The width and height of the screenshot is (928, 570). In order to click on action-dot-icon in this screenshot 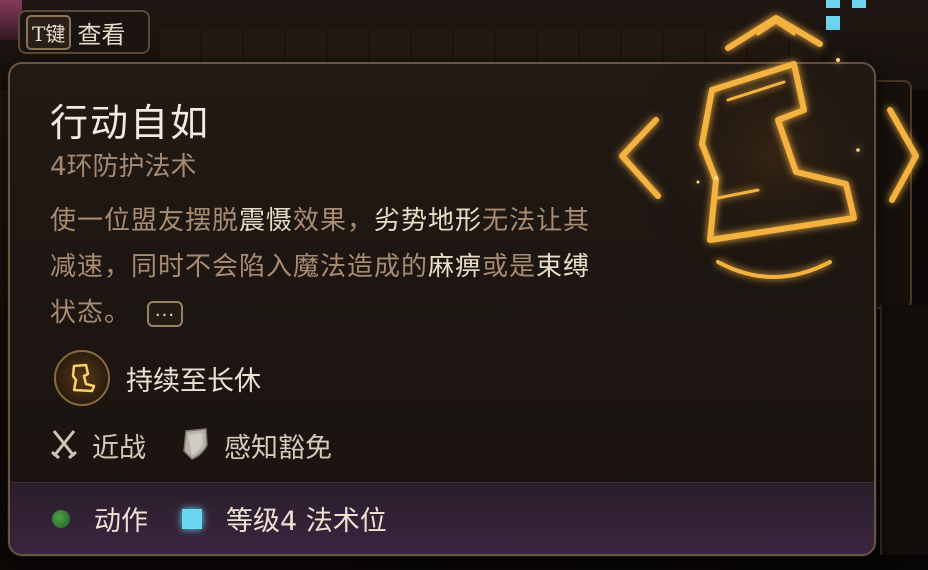, I will do `click(61, 518)`.